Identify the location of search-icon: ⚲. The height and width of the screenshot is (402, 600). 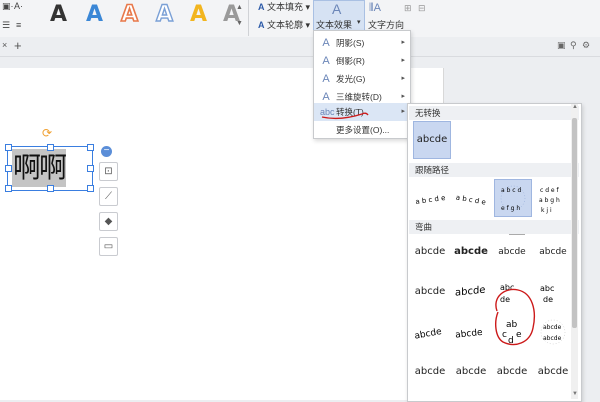
(573, 45).